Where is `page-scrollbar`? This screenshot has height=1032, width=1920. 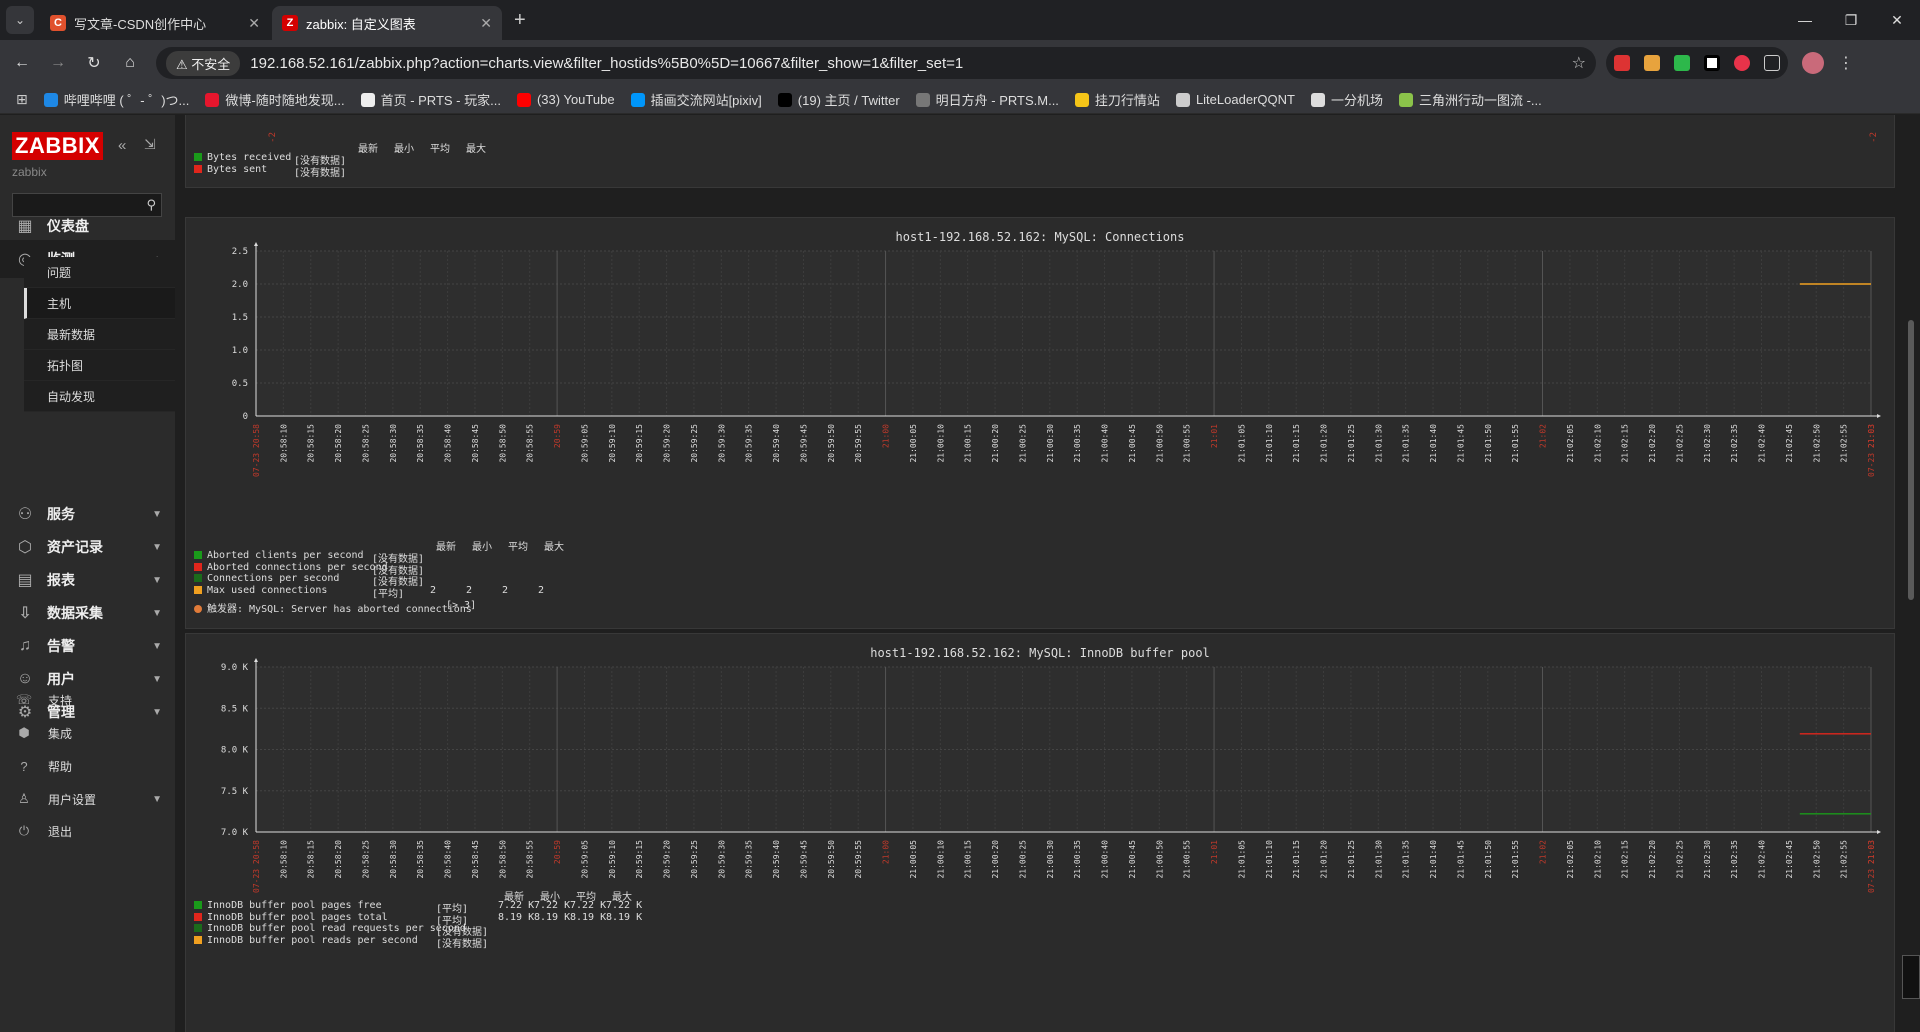
page-scrollbar is located at coordinates (1911, 573).